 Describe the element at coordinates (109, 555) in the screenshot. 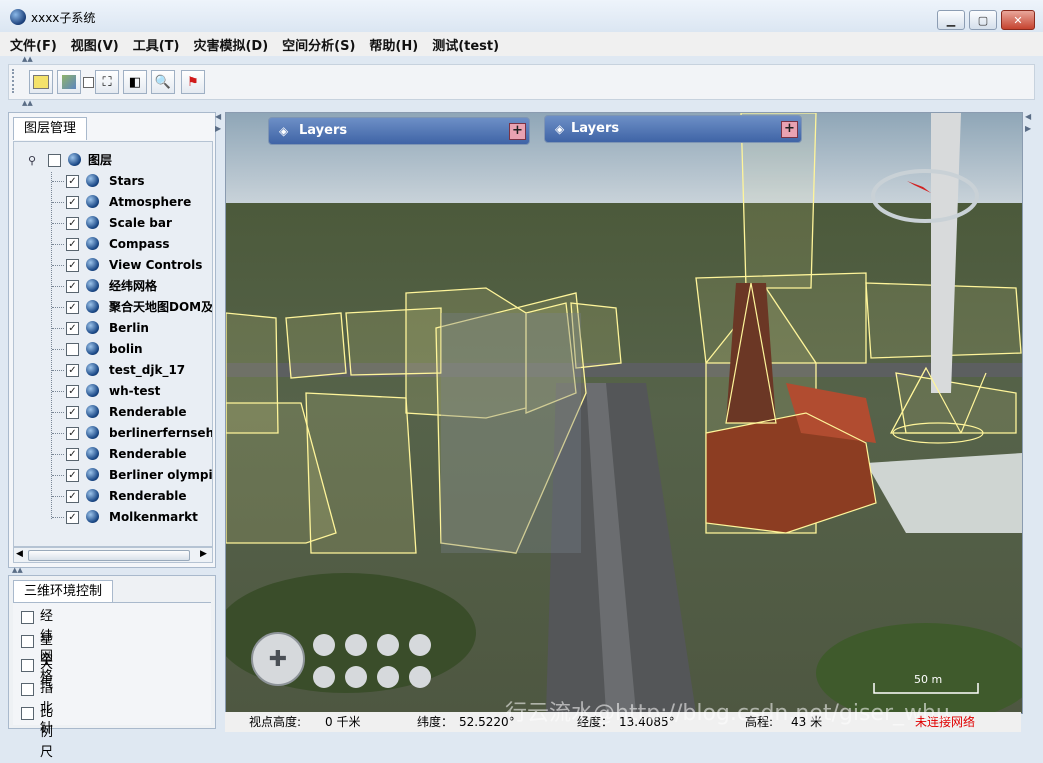

I see `scroll-thumb` at that location.